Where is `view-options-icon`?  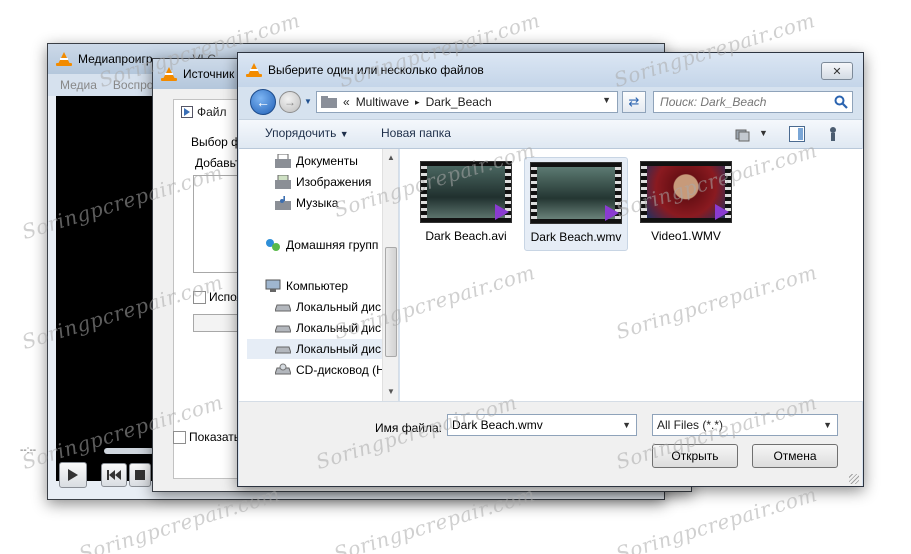 view-options-icon is located at coordinates (743, 135).